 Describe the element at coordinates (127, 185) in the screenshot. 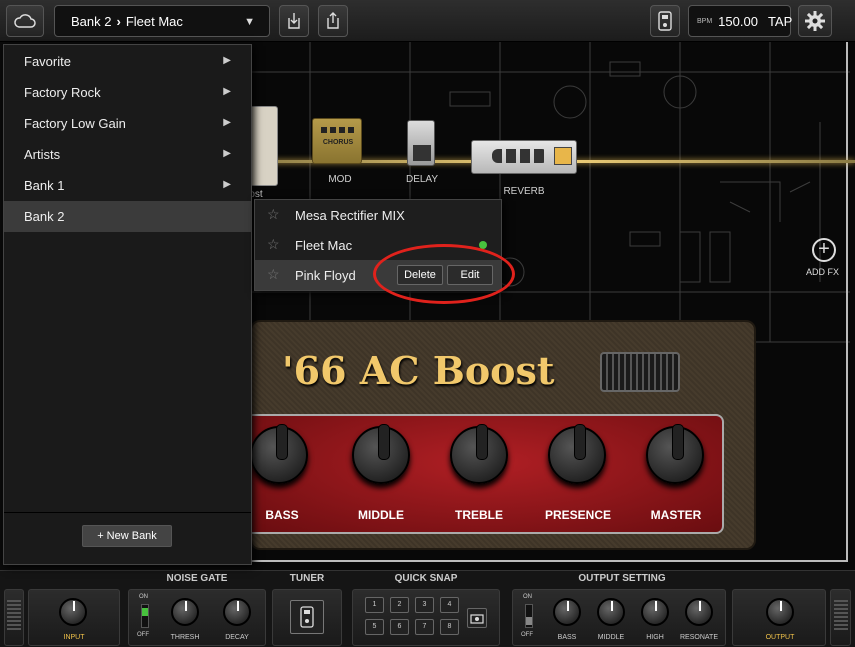

I see `menu-item-bank-1: Bank 1 ▶` at that location.